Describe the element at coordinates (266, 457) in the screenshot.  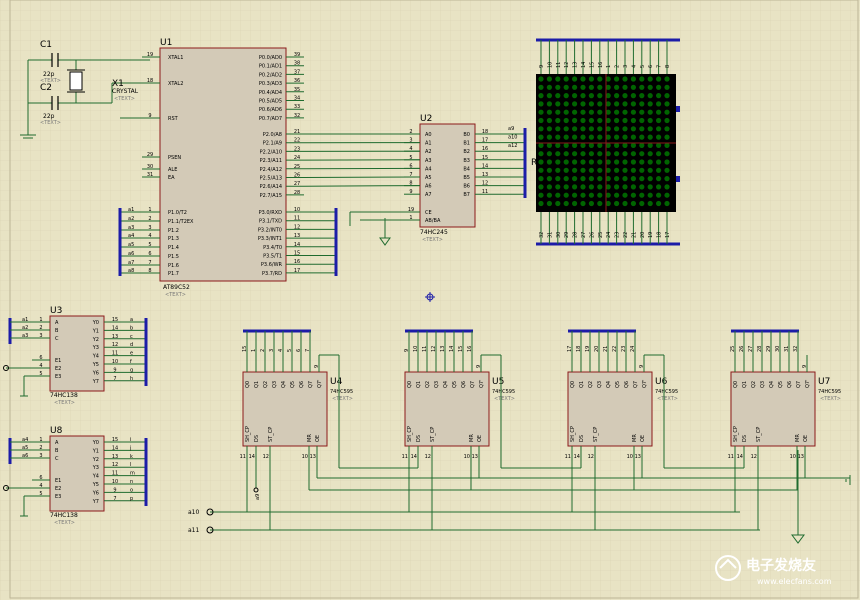
I see `shift-register-bottom-pin-number: 12` at that location.